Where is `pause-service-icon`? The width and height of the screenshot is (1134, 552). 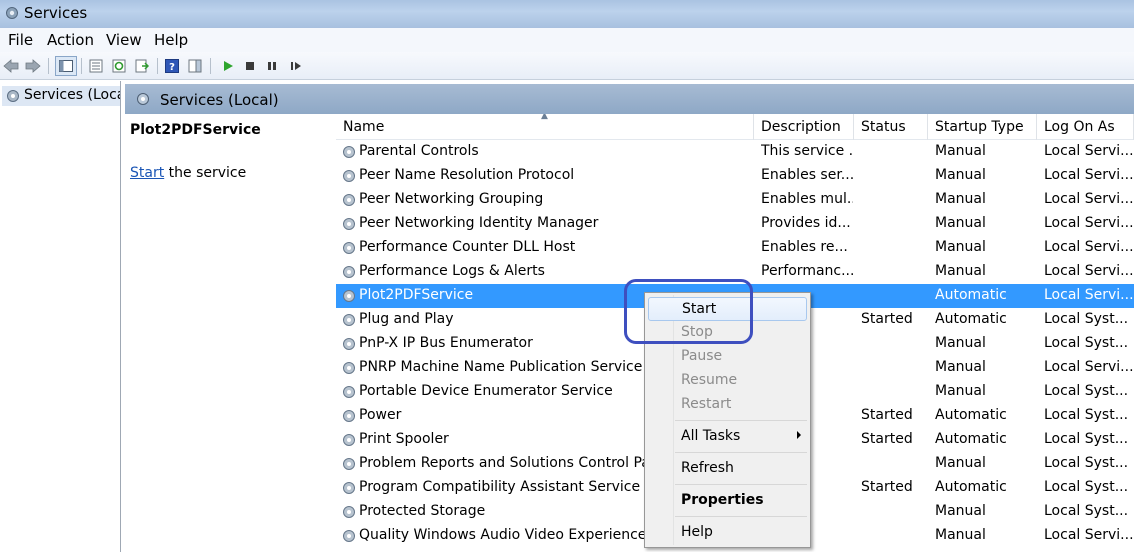
pause-service-icon is located at coordinates (272, 66).